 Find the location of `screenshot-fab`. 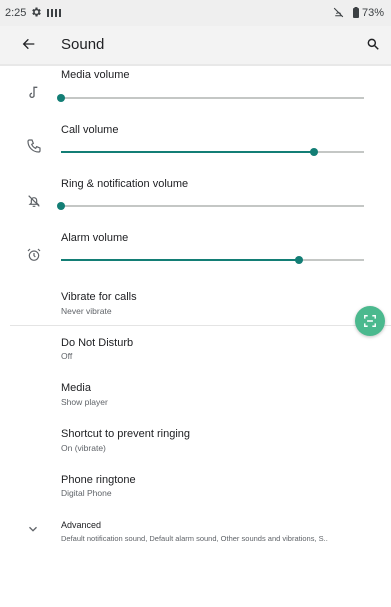

screenshot-fab is located at coordinates (370, 321).